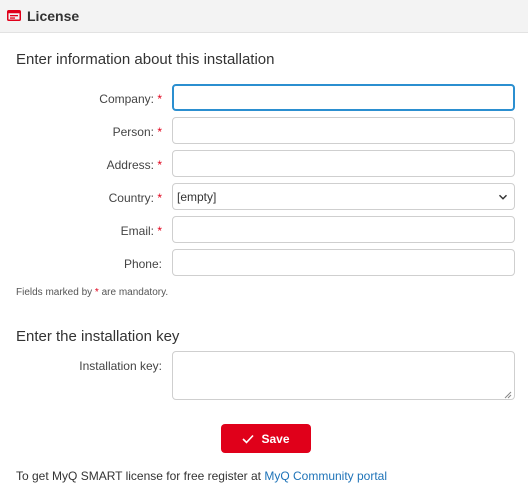 The height and width of the screenshot is (491, 528). I want to click on license-card-icon, so click(14, 15).